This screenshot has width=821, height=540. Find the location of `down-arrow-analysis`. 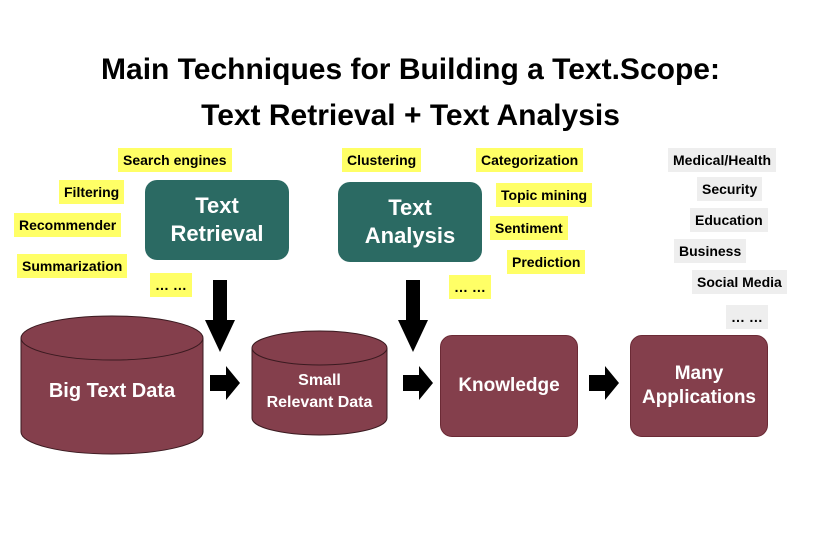

down-arrow-analysis is located at coordinates (413, 316).